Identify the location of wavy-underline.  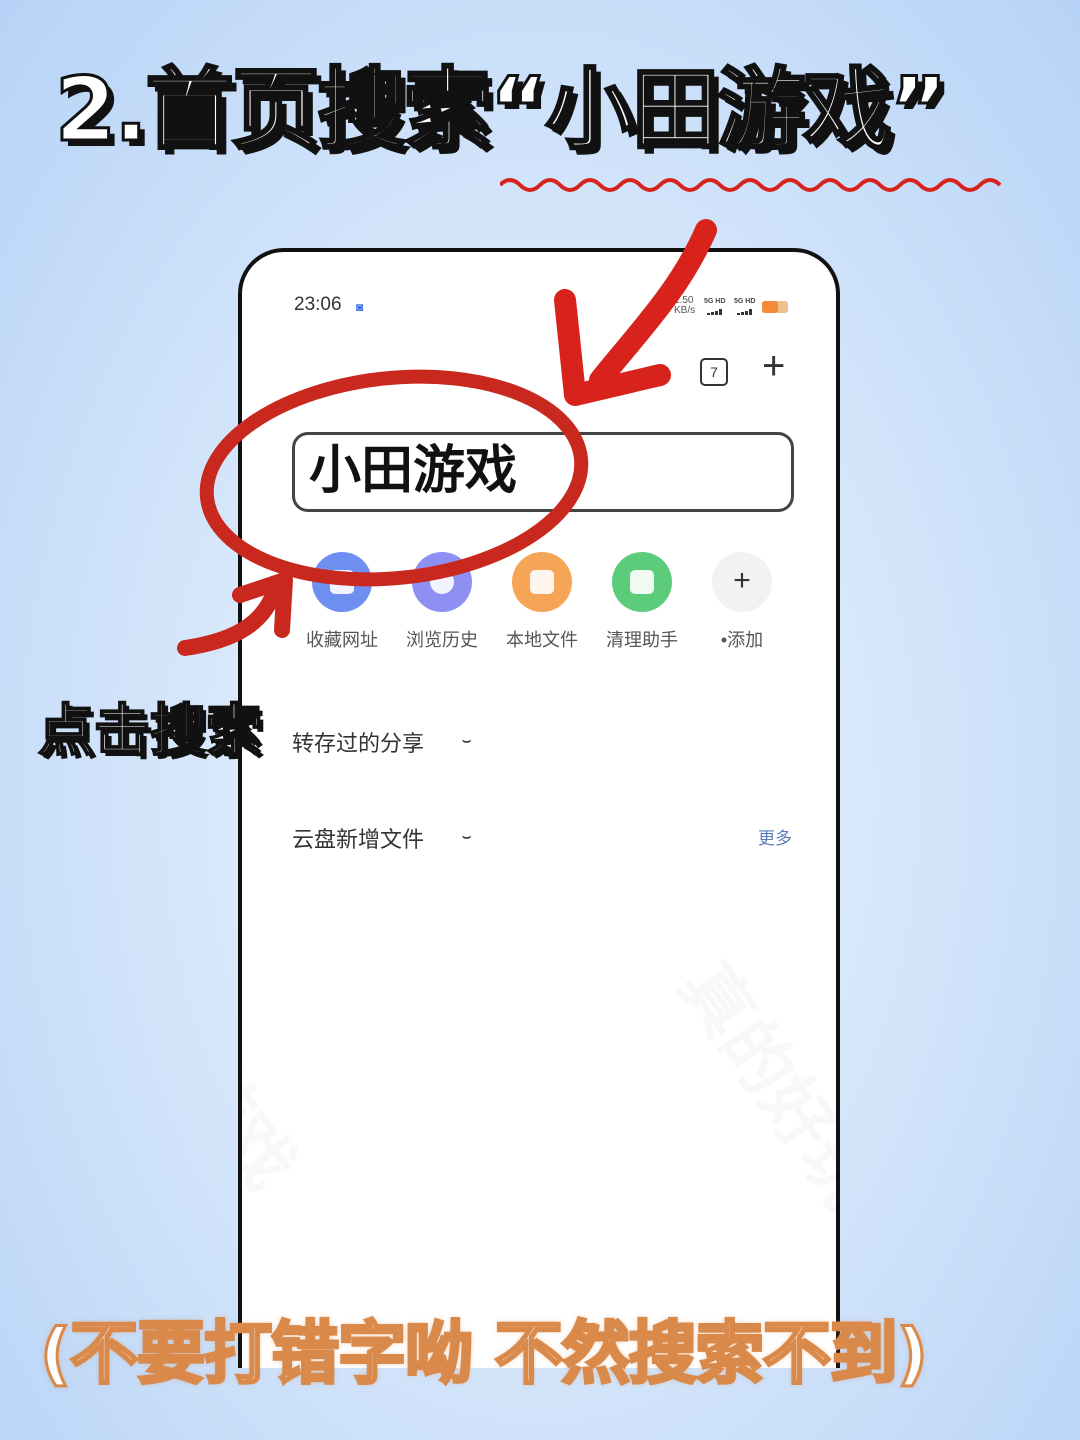
(751, 185).